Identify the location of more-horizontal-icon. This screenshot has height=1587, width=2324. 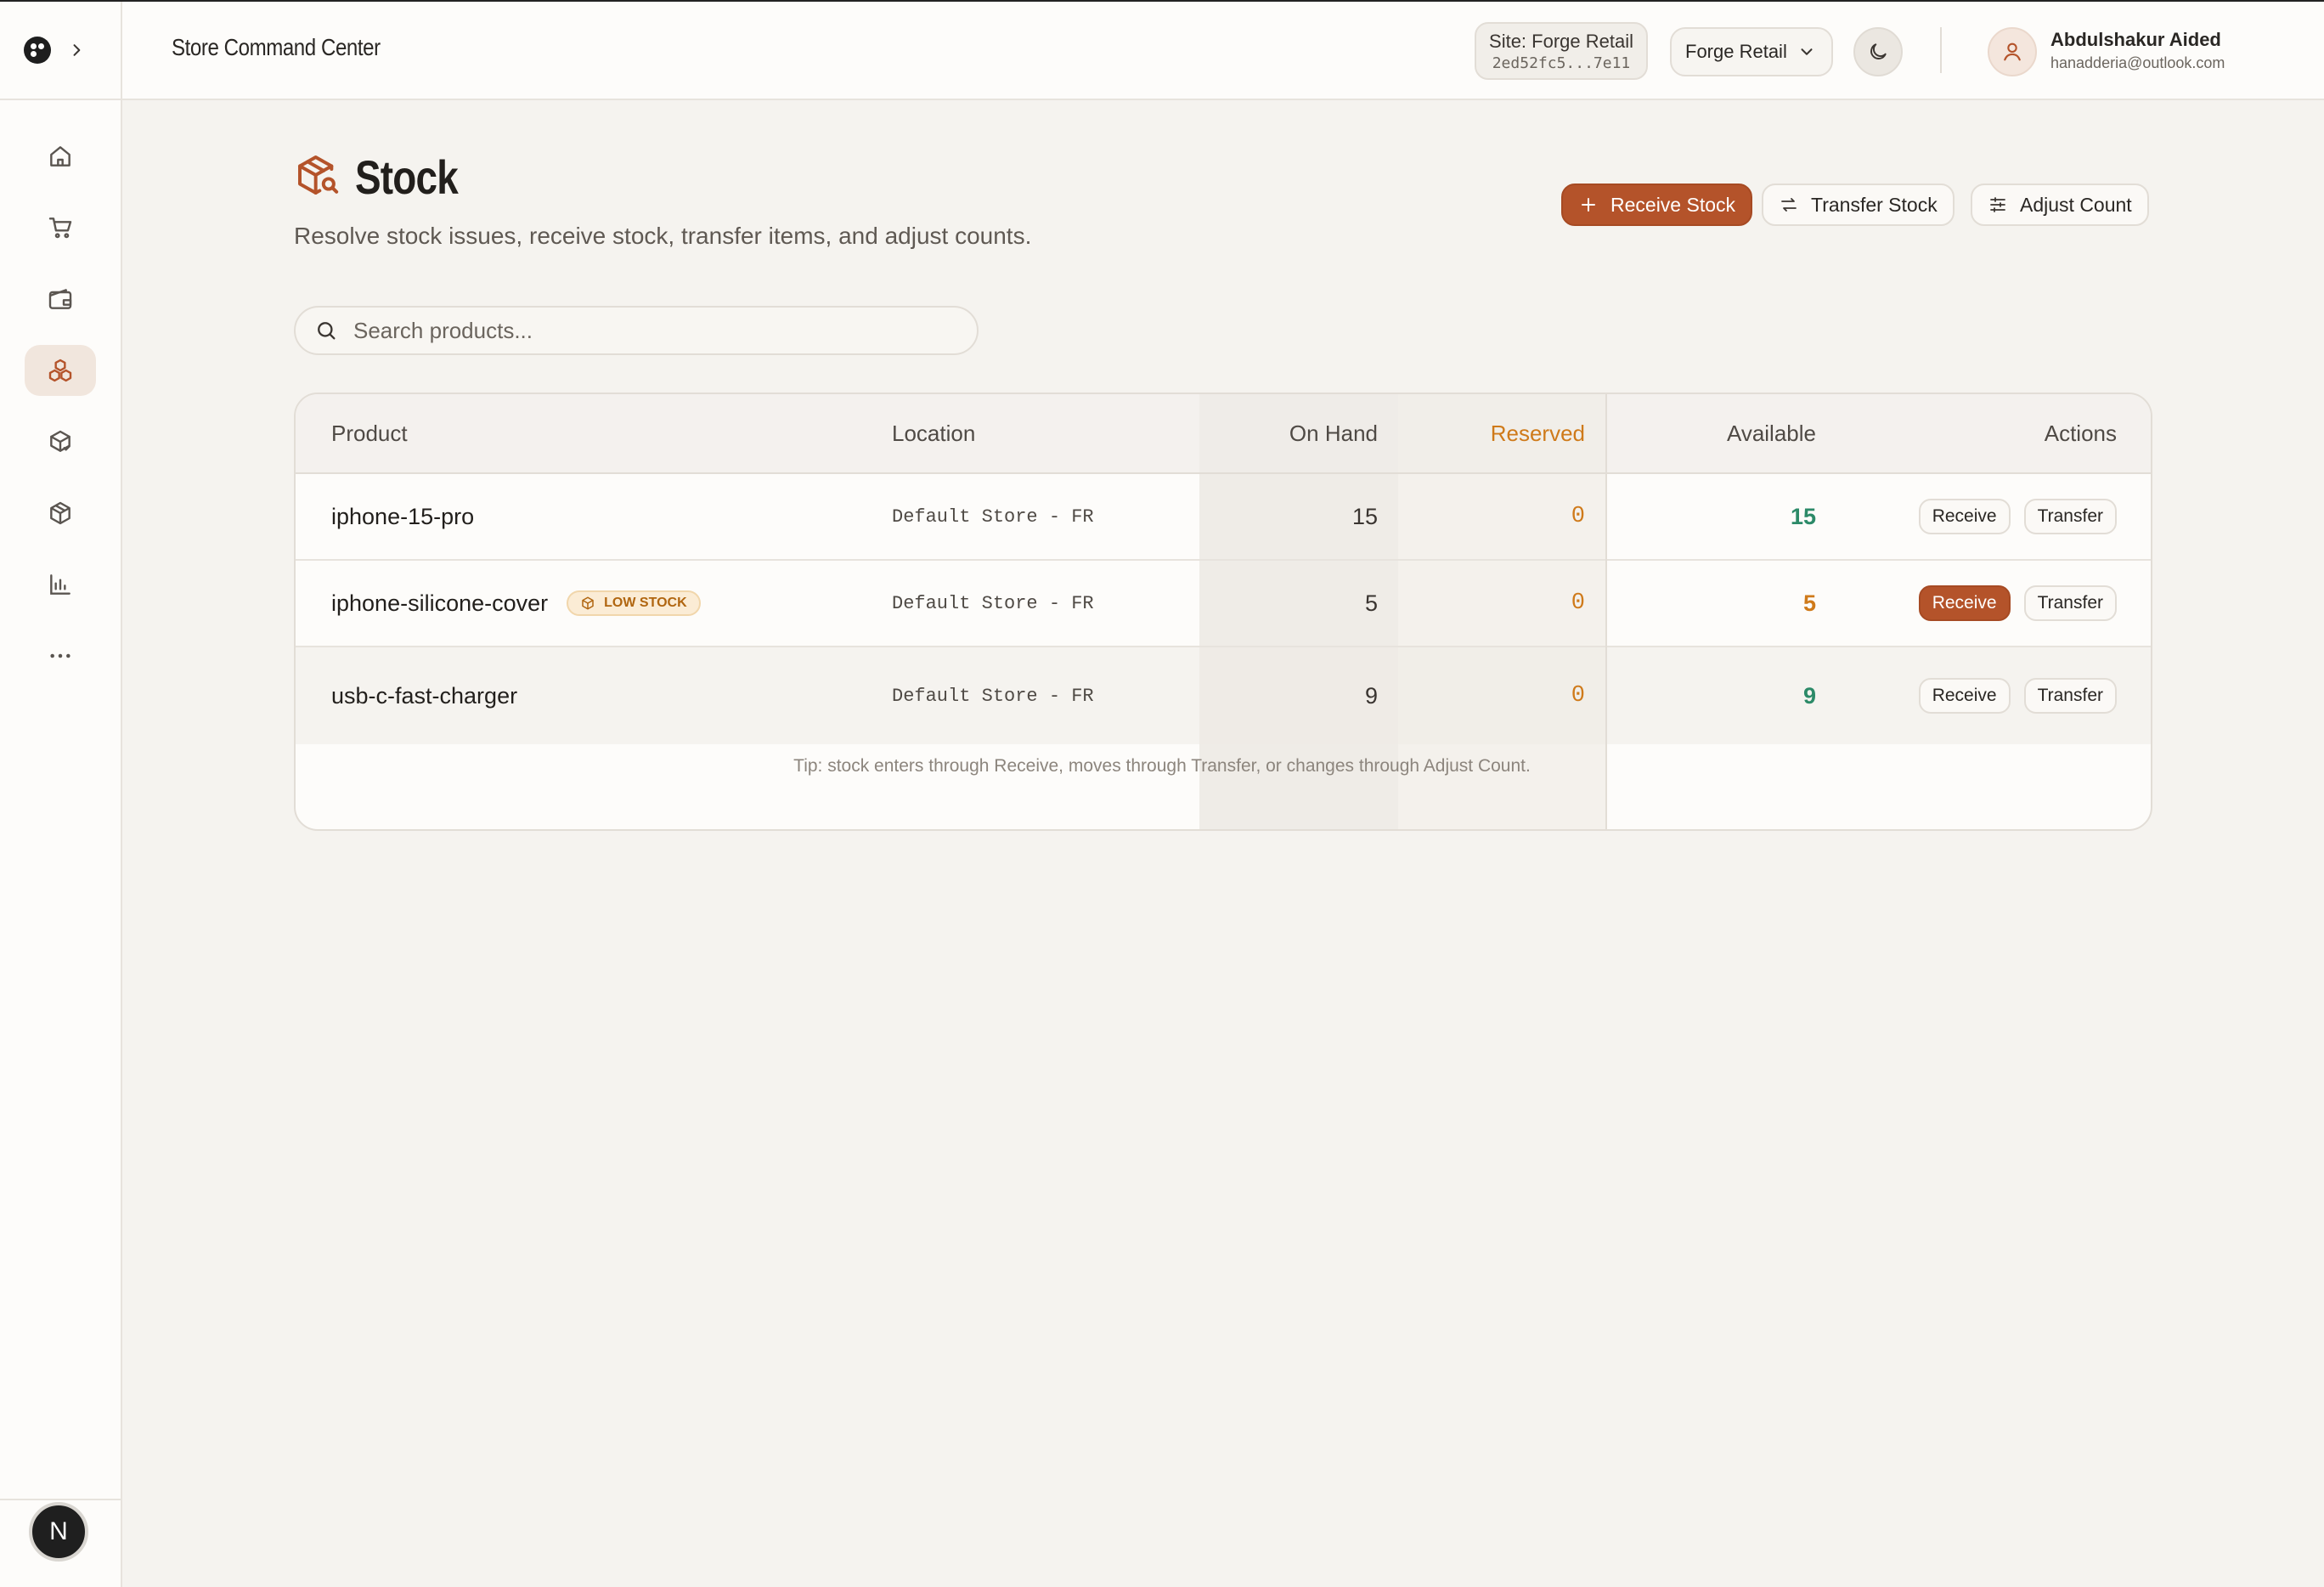
(61, 655).